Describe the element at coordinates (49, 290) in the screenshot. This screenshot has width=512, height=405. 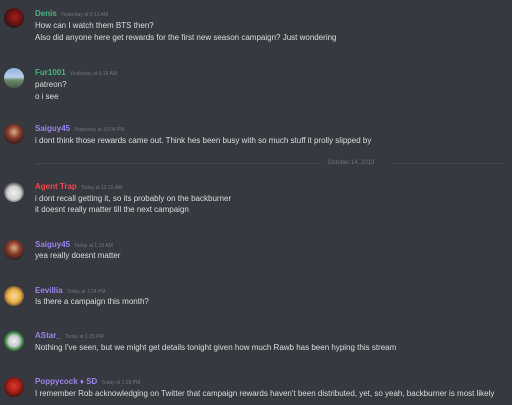
I see `author-name: Eevillia` at that location.